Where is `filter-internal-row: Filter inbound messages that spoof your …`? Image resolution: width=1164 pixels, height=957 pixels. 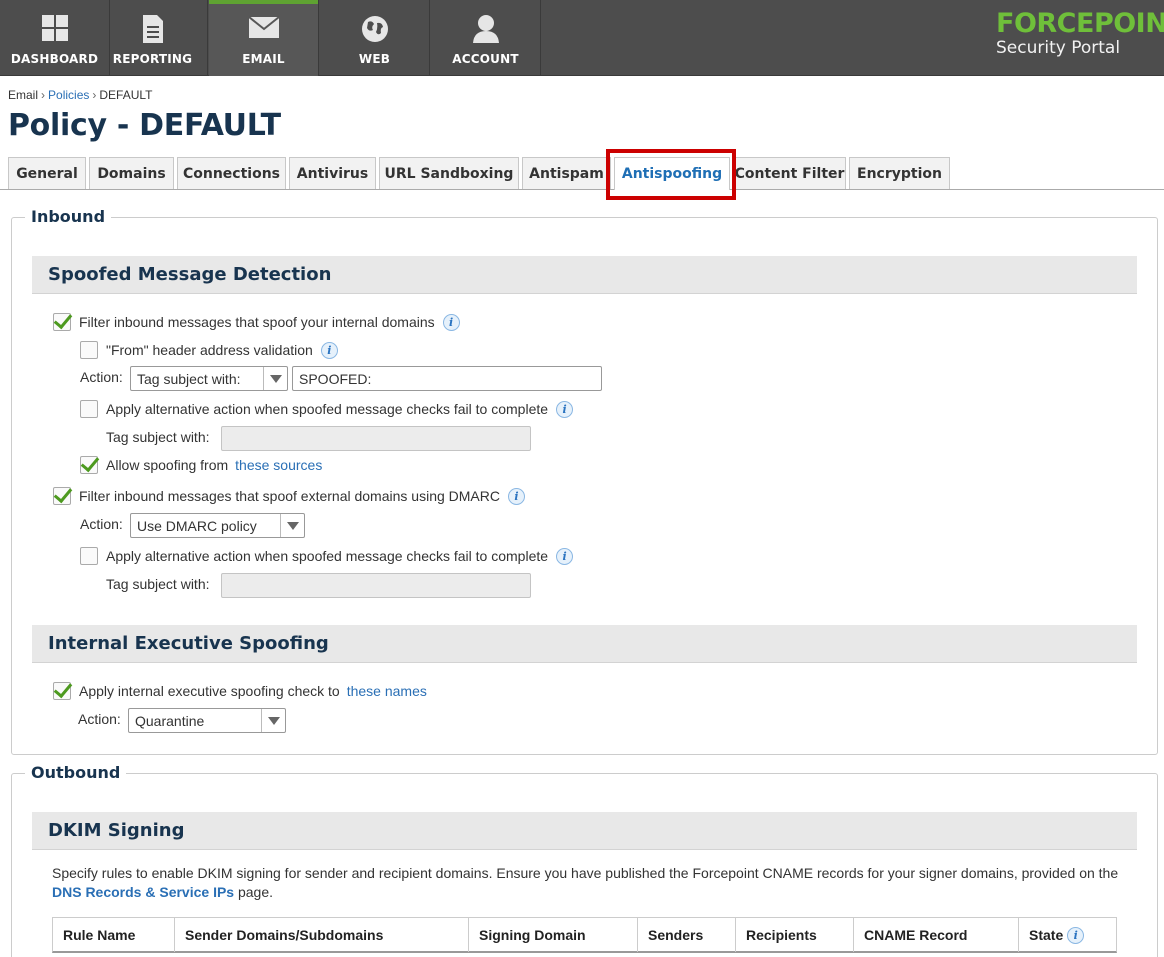 filter-internal-row: Filter inbound messages that spoof your … is located at coordinates (256, 322).